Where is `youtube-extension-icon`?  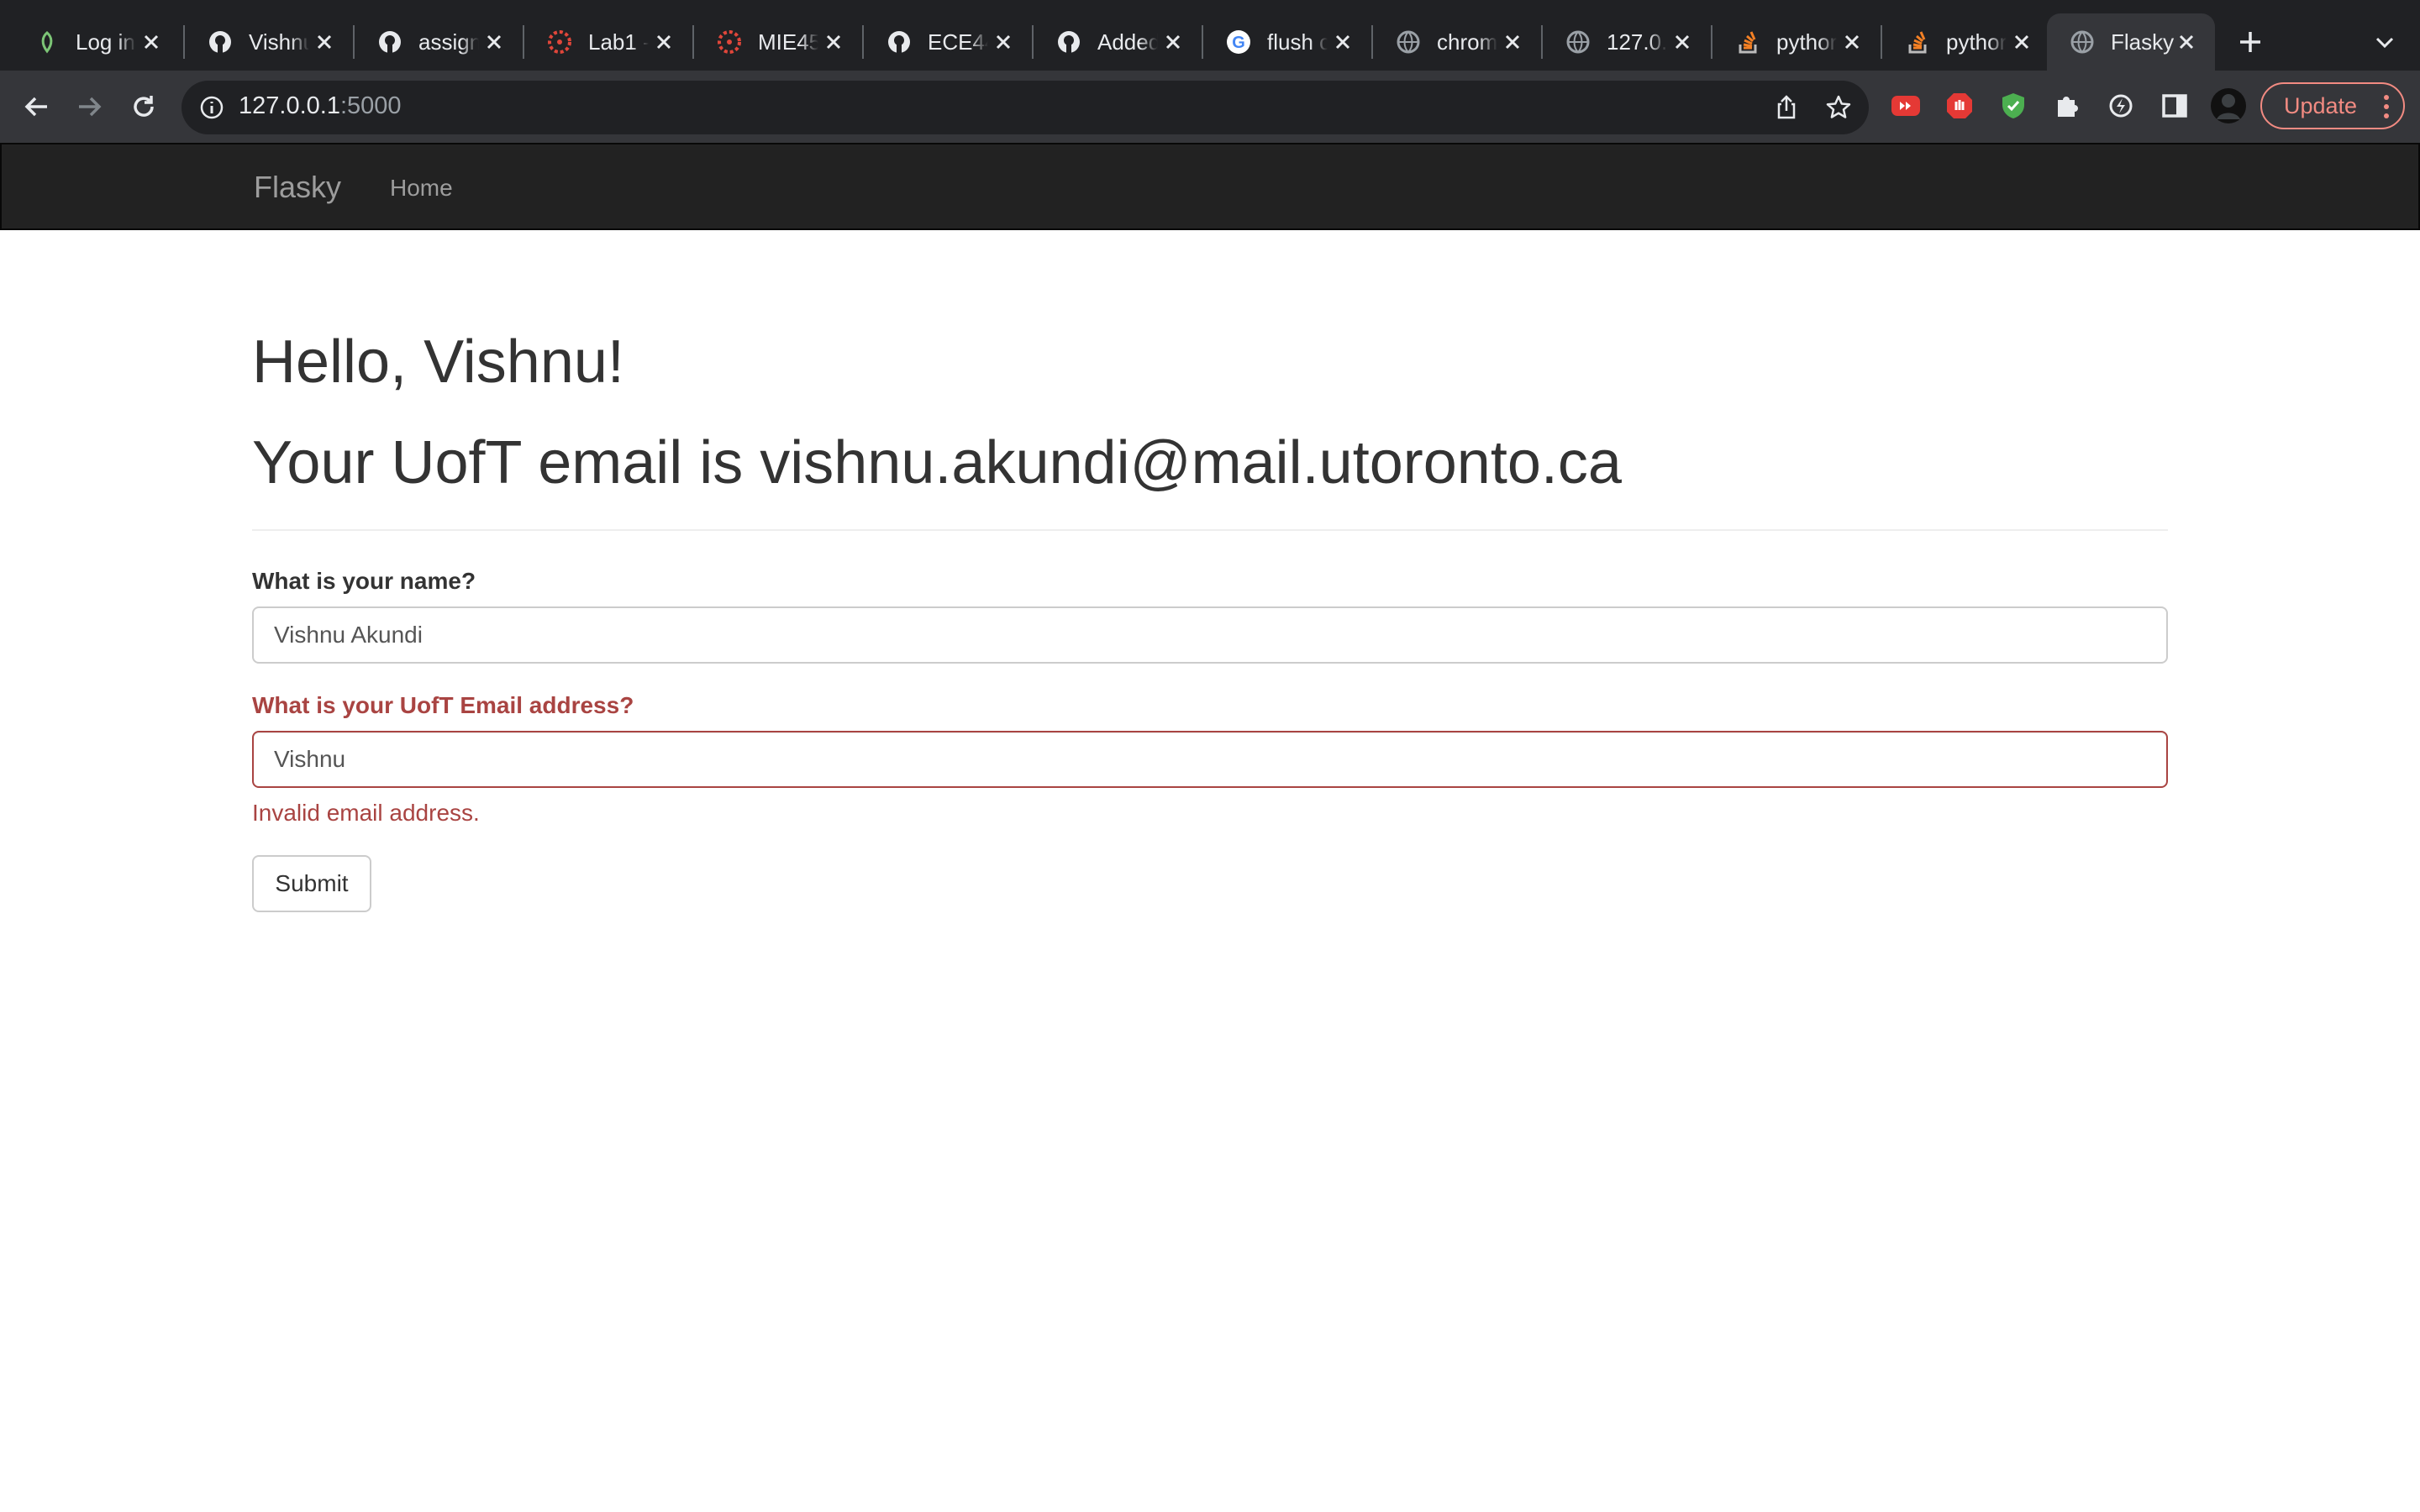 youtube-extension-icon is located at coordinates (1906, 106).